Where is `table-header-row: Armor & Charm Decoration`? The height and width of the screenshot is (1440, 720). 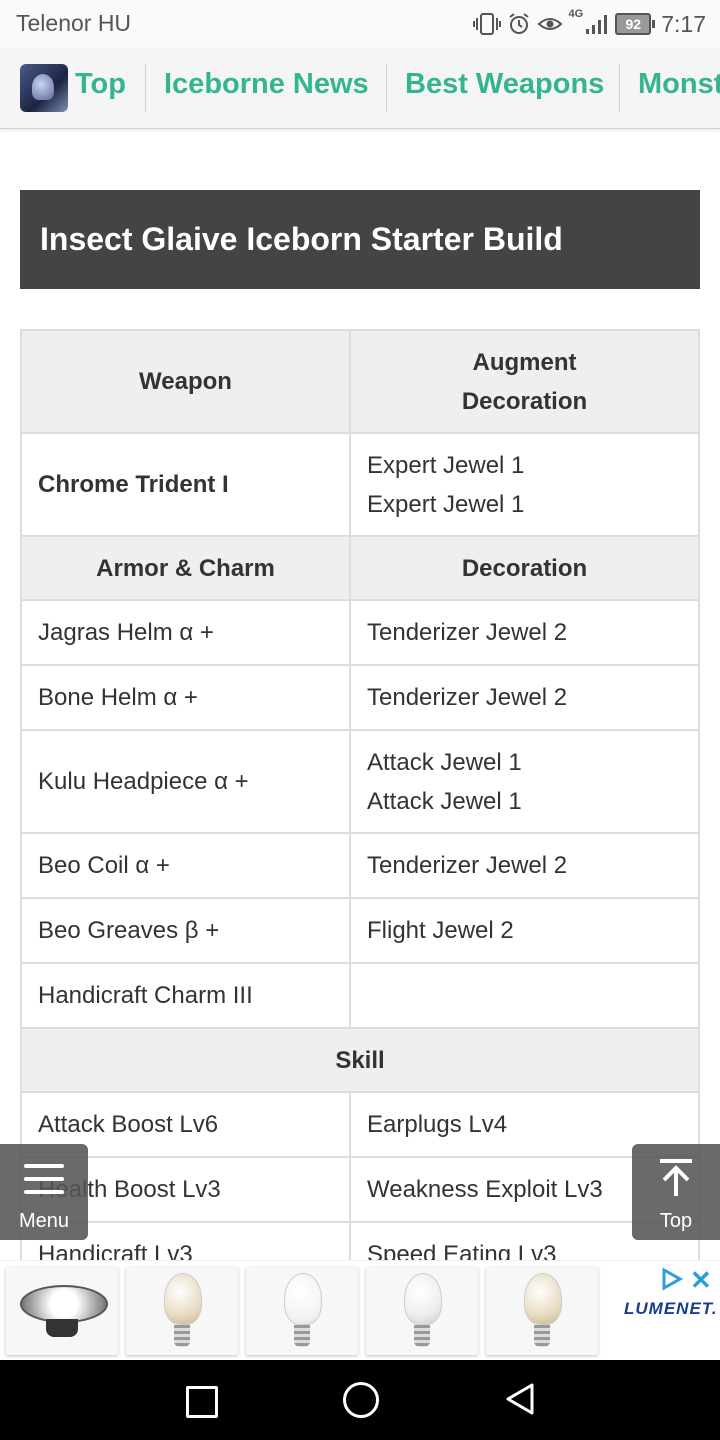
table-header-row: Armor & Charm Decoration is located at coordinates (360, 568).